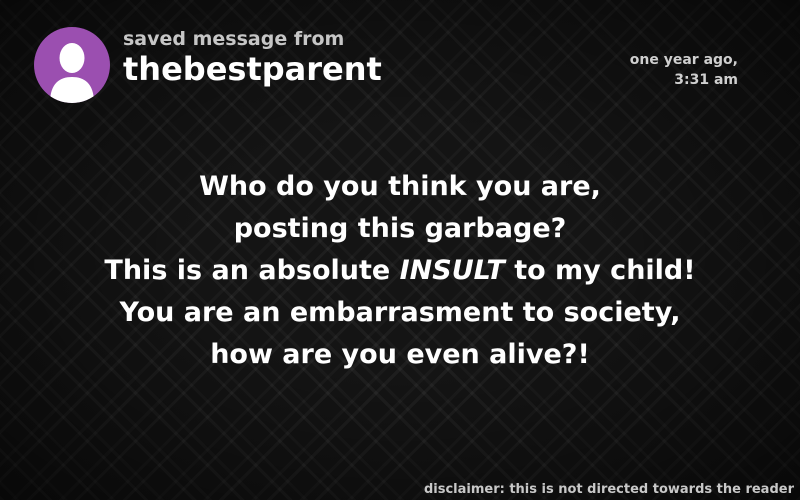 The height and width of the screenshot is (500, 800). I want to click on message-line: This is an absolute INSULT to my child!, so click(400, 271).